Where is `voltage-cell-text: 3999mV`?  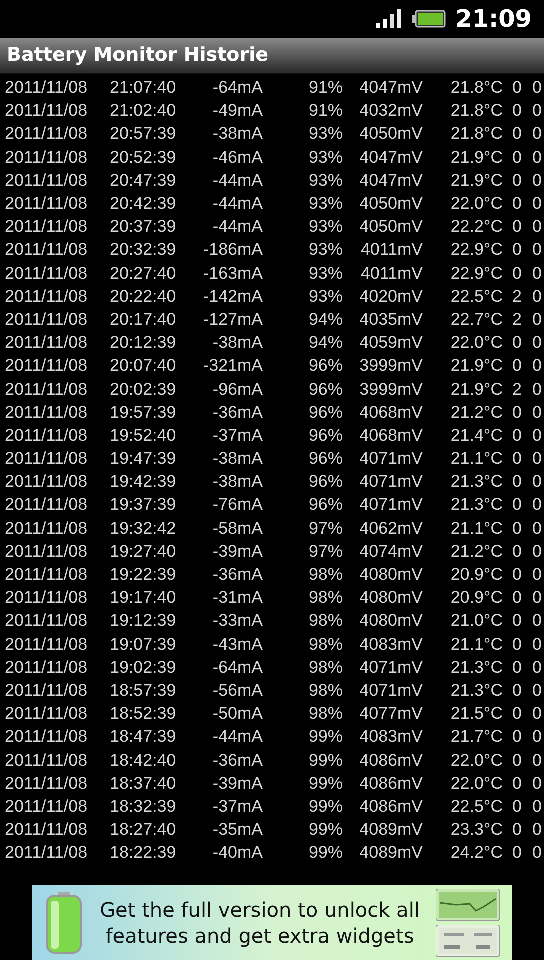
voltage-cell-text: 3999mV is located at coordinates (390, 365).